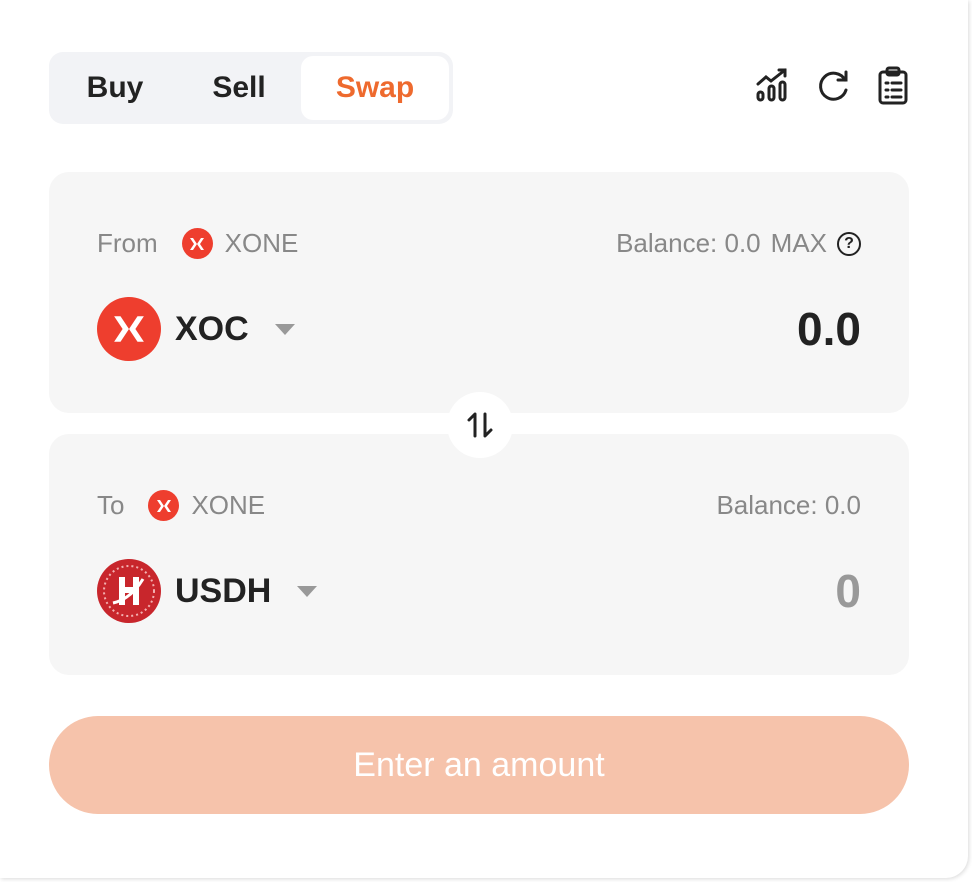  I want to click on from-amount-input: 0.0, so click(711, 329).